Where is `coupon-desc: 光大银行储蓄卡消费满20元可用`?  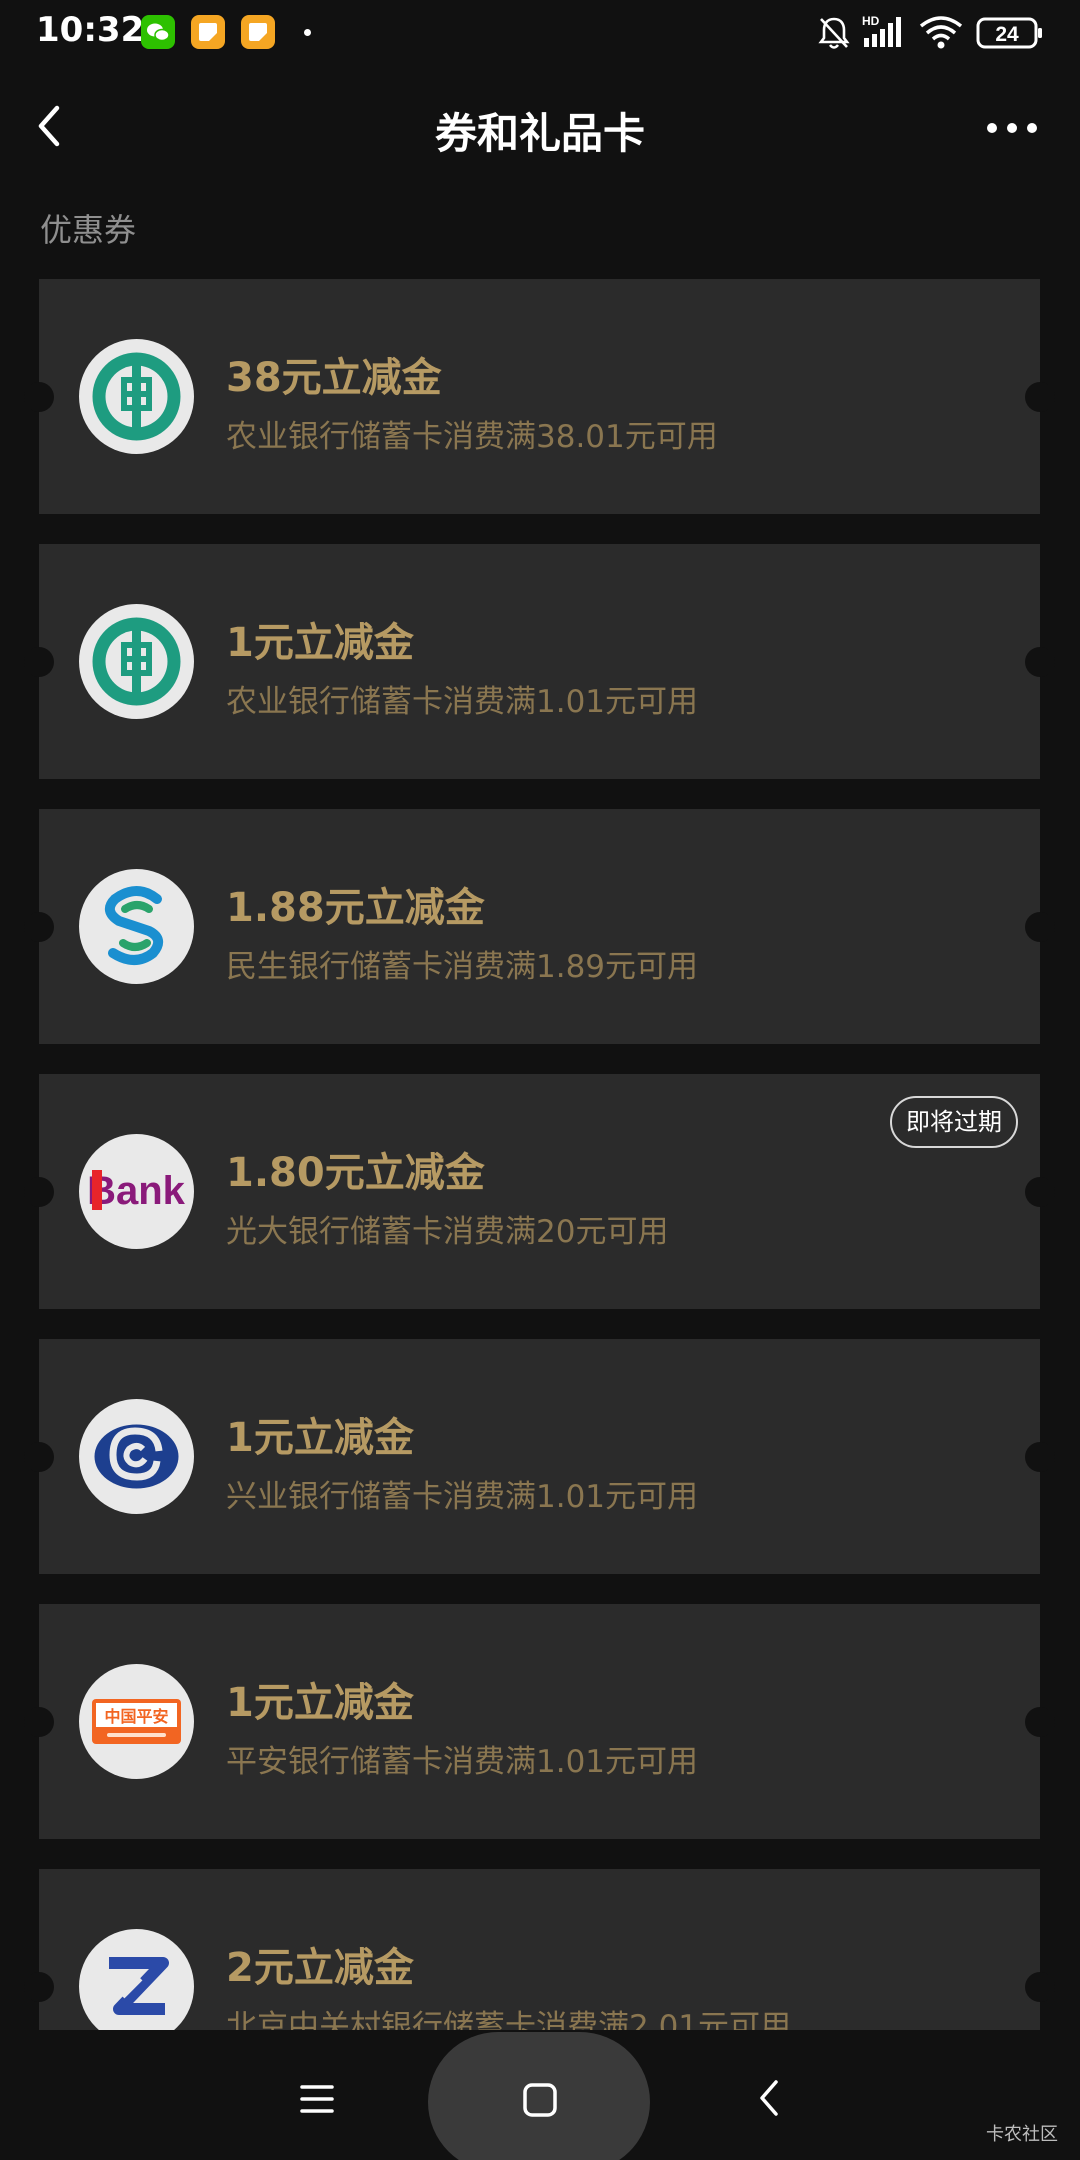
coupon-desc: 光大银行储蓄卡消费满20元可用 is located at coordinates (447, 1232).